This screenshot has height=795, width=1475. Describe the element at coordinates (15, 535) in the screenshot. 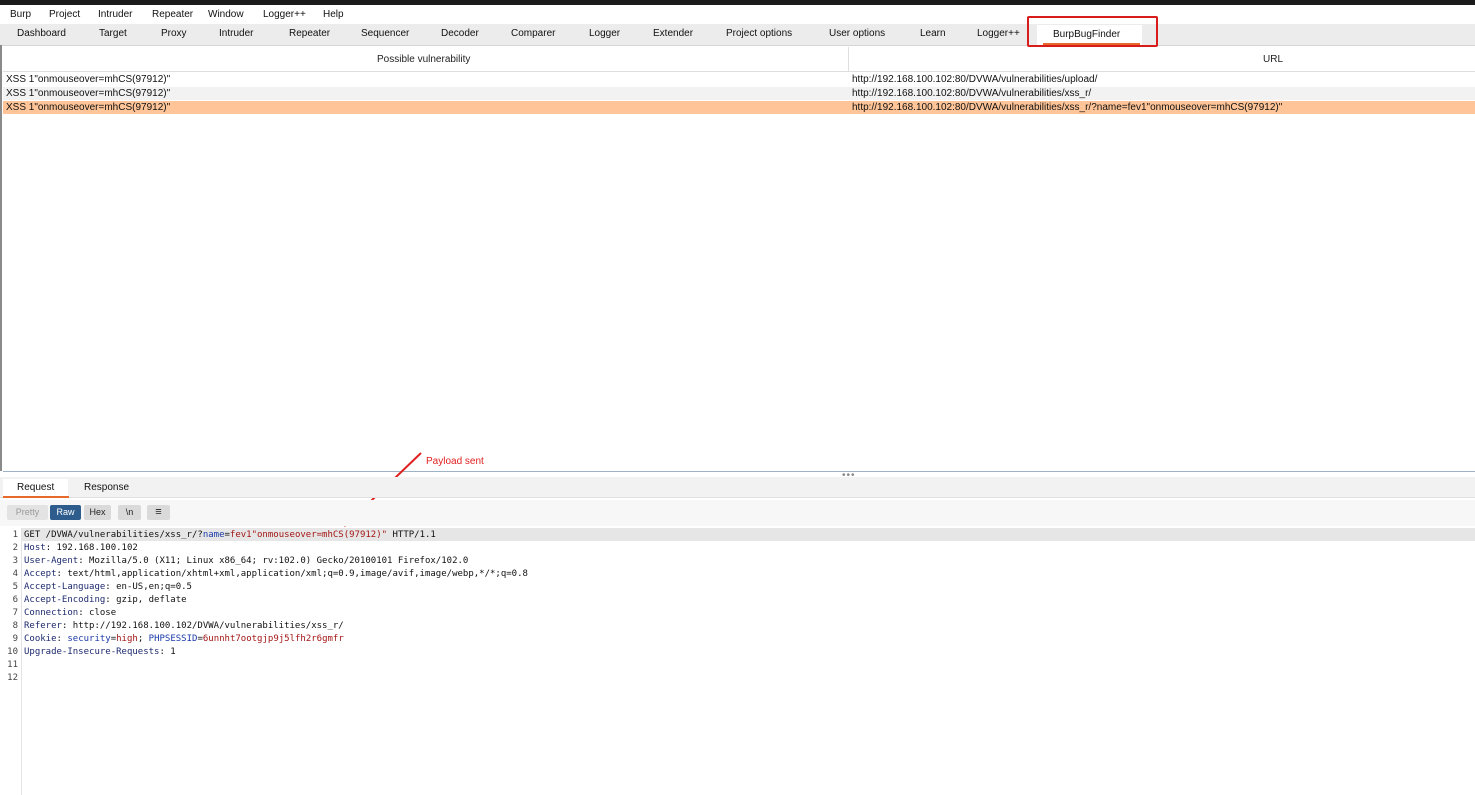

I see `line-number: 1` at that location.